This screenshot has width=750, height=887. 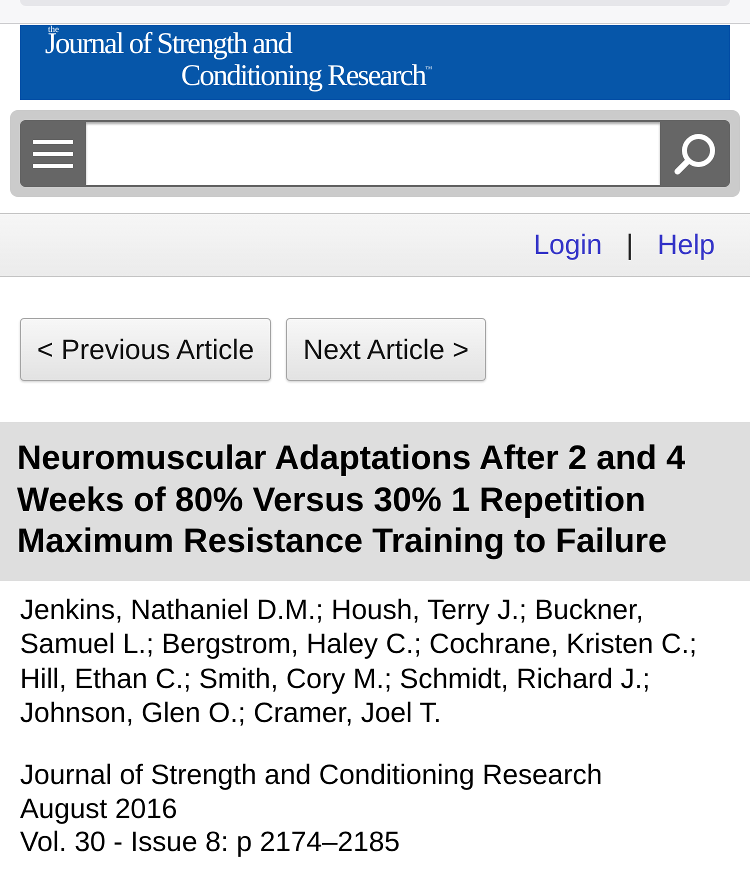 What do you see at coordinates (373, 153) in the screenshot?
I see `search-field` at bounding box center [373, 153].